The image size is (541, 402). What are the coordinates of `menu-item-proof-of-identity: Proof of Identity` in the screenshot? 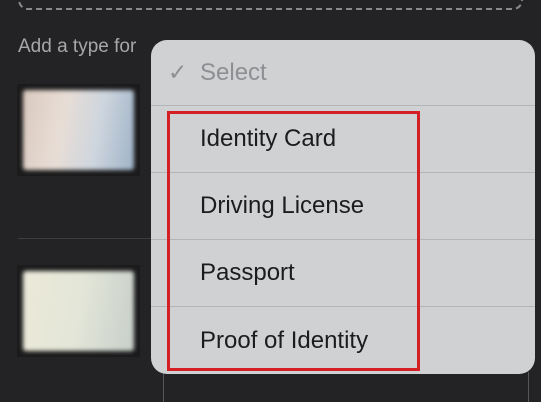 It's located at (343, 340).